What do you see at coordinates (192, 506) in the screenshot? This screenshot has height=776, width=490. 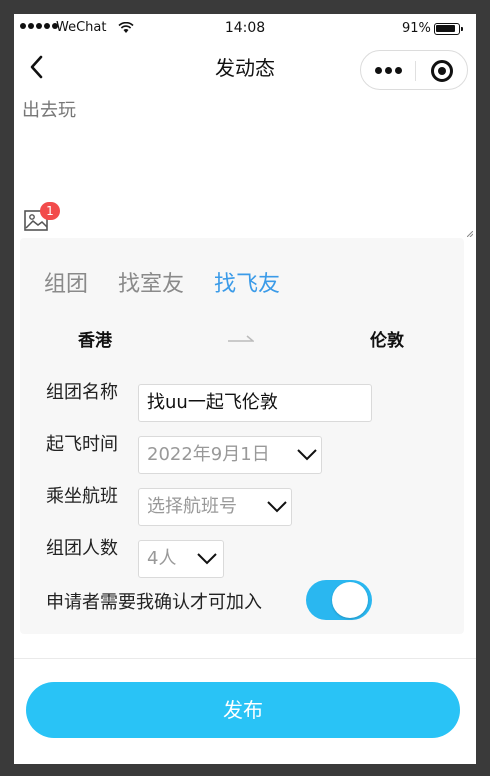 I see `flight-number-placeholder: 选择航班号` at bounding box center [192, 506].